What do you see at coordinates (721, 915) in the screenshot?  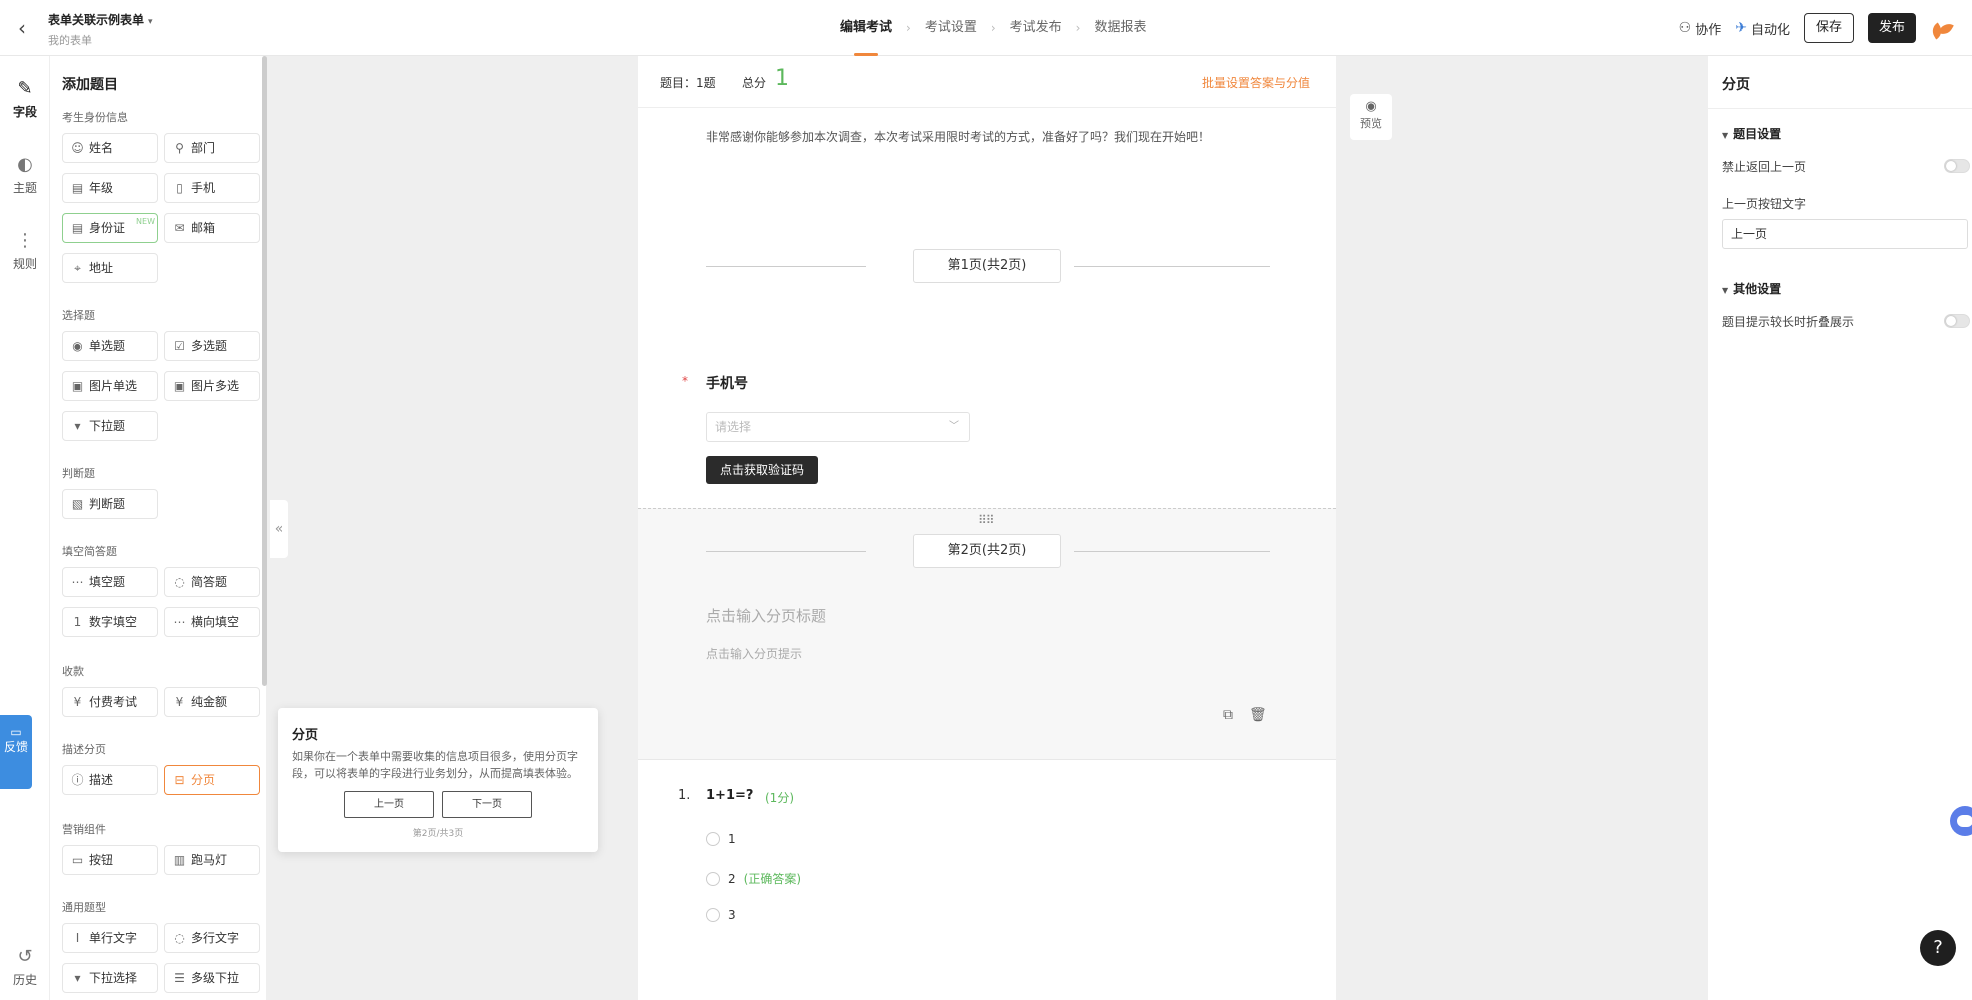 I see `option-item: 3` at bounding box center [721, 915].